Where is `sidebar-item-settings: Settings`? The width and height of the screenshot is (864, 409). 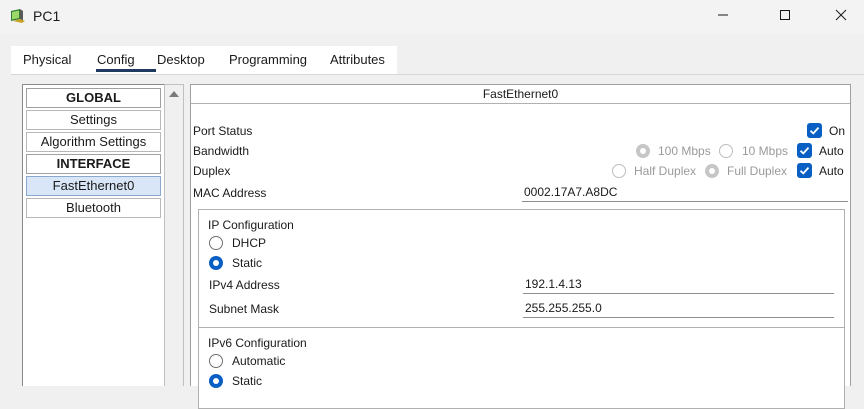
sidebar-item-settings: Settings is located at coordinates (93, 120).